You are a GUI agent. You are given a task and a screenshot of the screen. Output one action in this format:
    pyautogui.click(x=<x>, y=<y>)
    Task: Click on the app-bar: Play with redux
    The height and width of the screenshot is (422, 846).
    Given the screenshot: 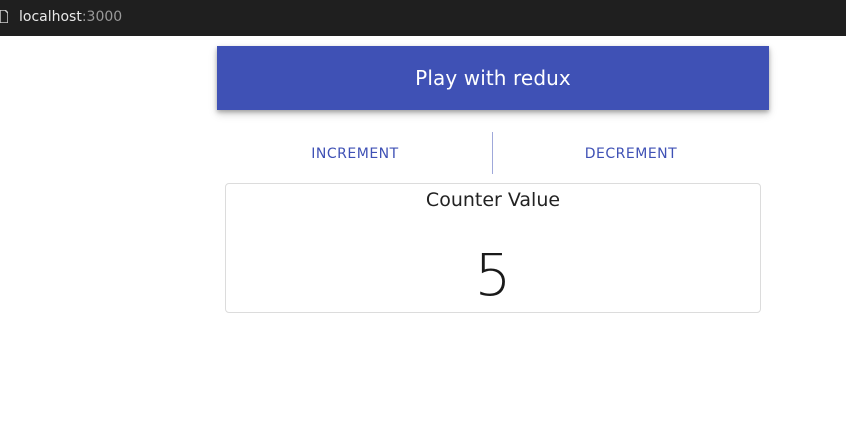 What is the action you would take?
    pyautogui.click(x=493, y=78)
    